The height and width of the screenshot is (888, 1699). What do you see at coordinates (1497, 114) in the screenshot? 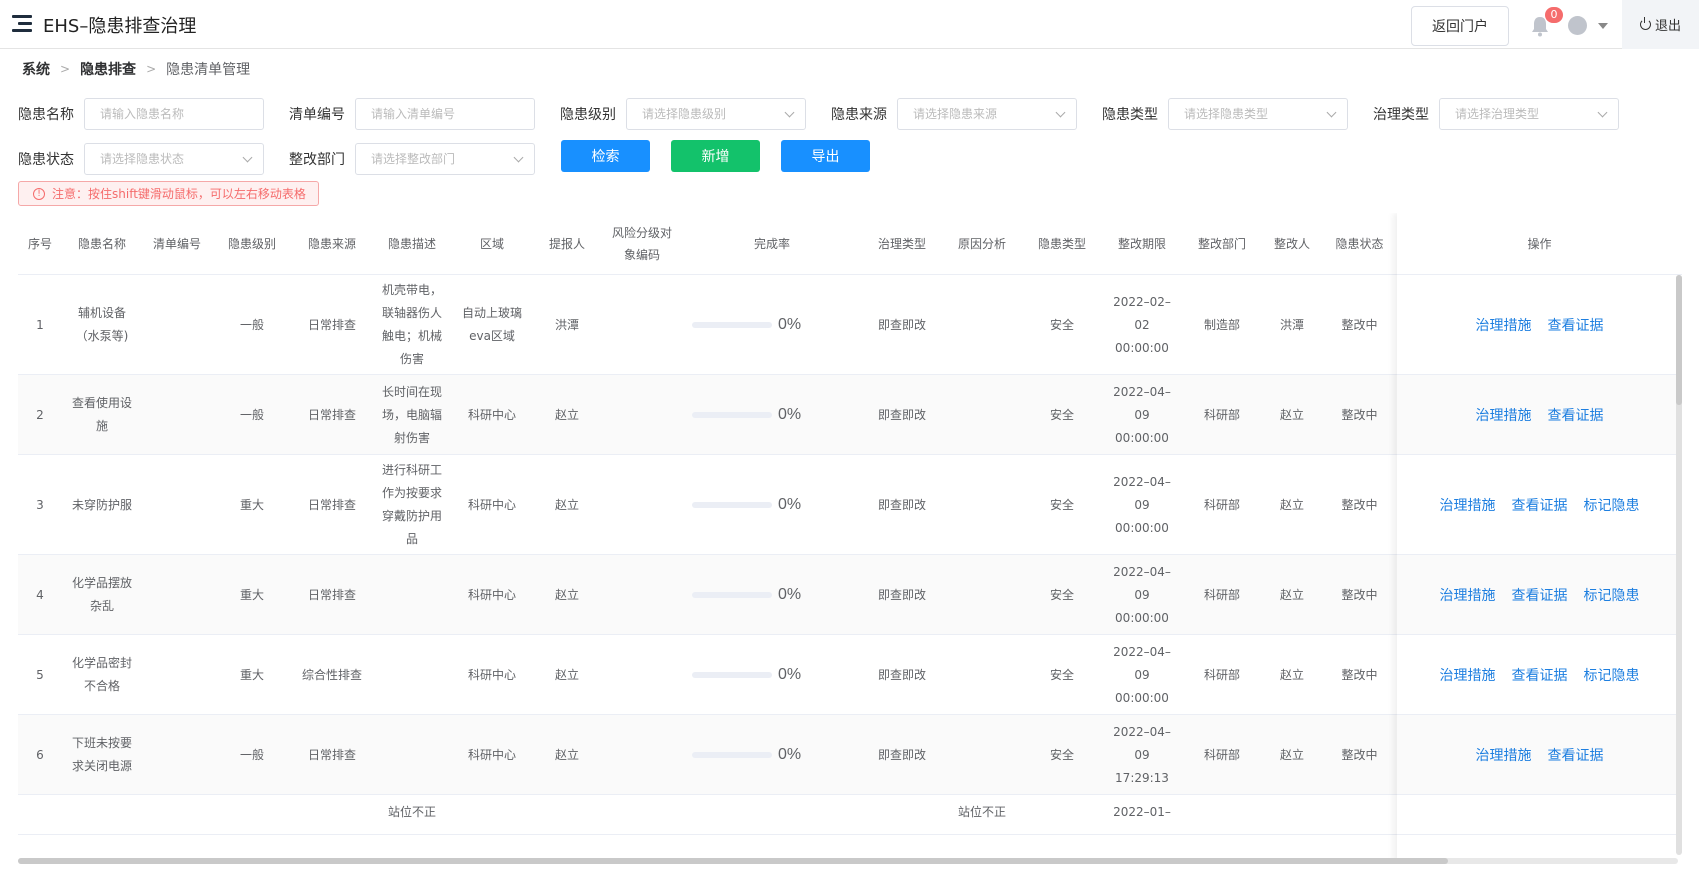
I see `governance-type-placeholder: 请选择治理类型` at bounding box center [1497, 114].